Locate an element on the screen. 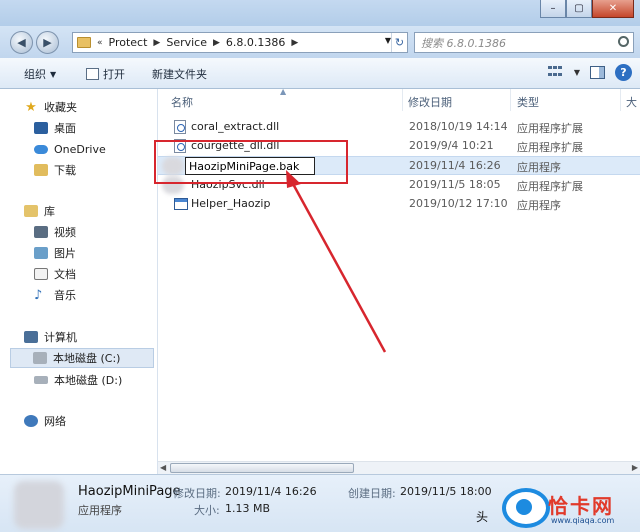 This screenshot has height=532, width=640. file-thumbnail is located at coordinates (39, 505).